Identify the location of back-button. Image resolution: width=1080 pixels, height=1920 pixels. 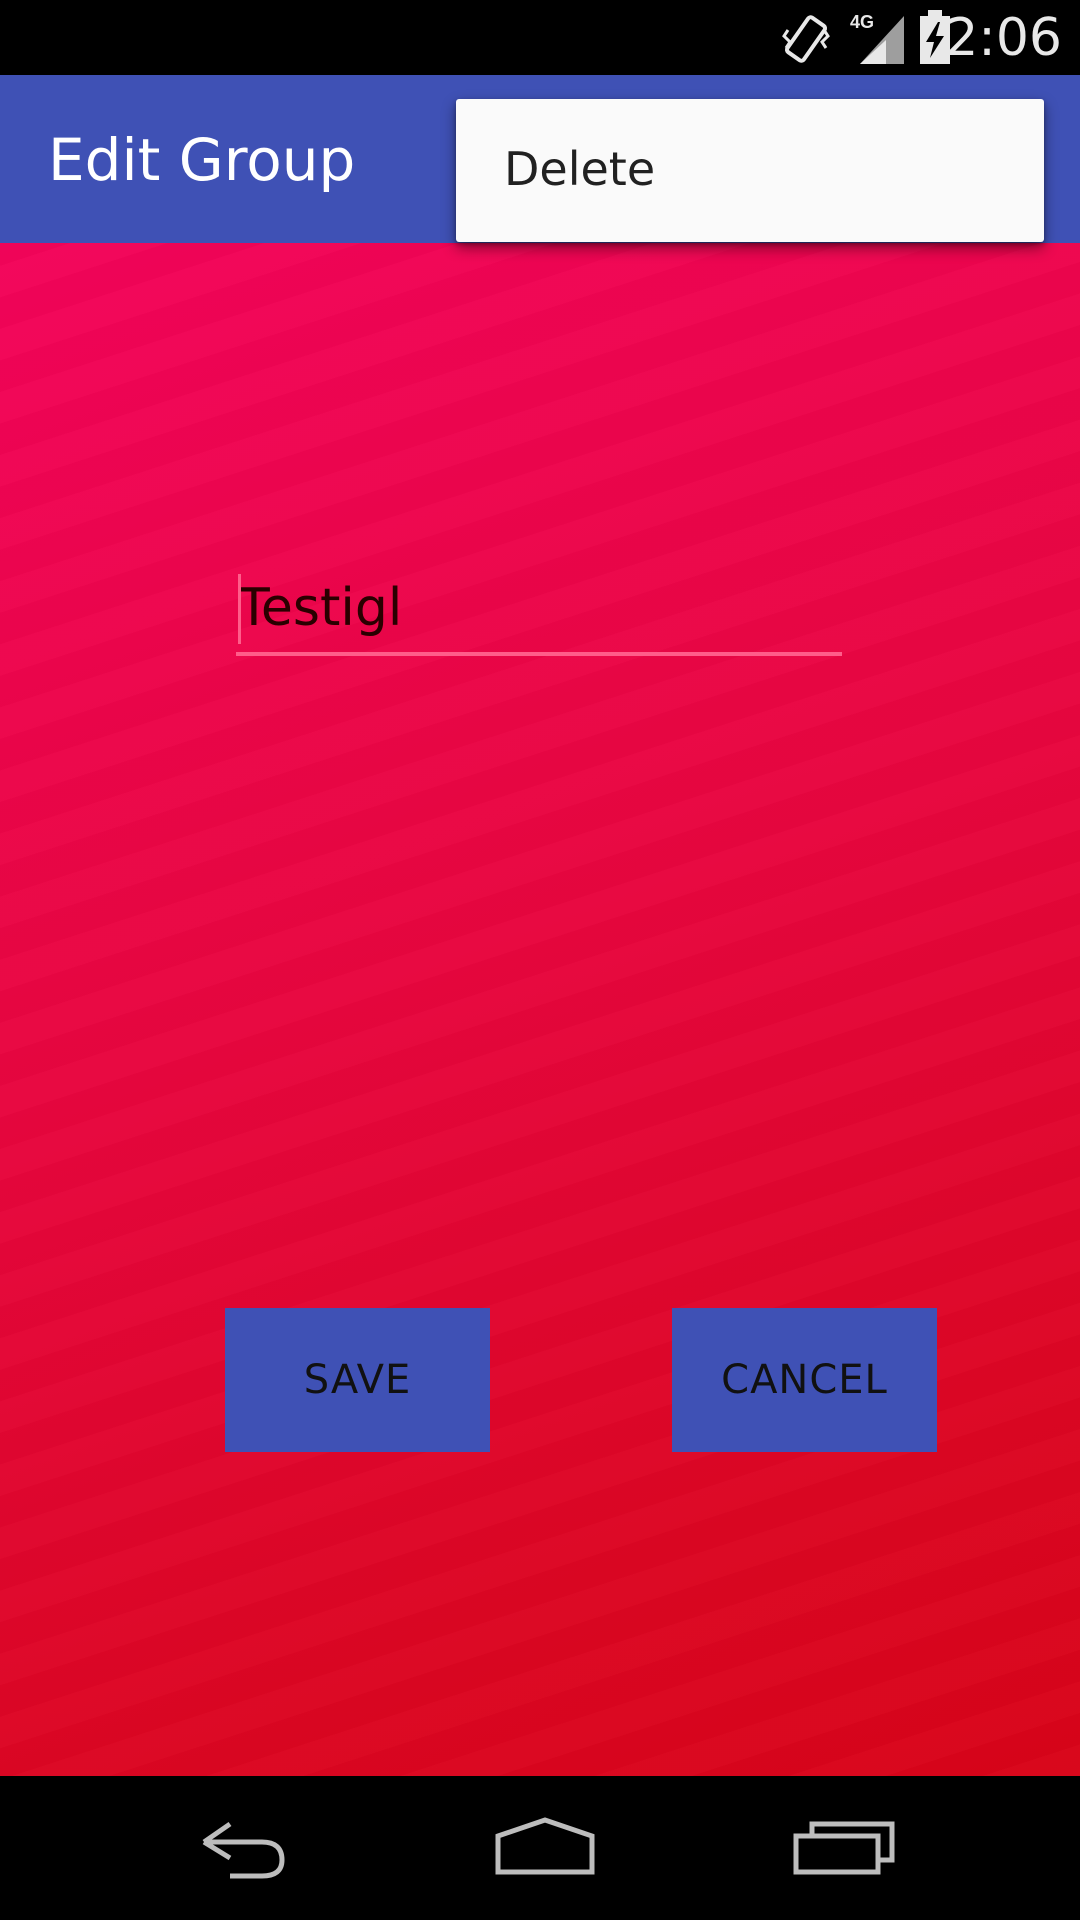
(240, 1848).